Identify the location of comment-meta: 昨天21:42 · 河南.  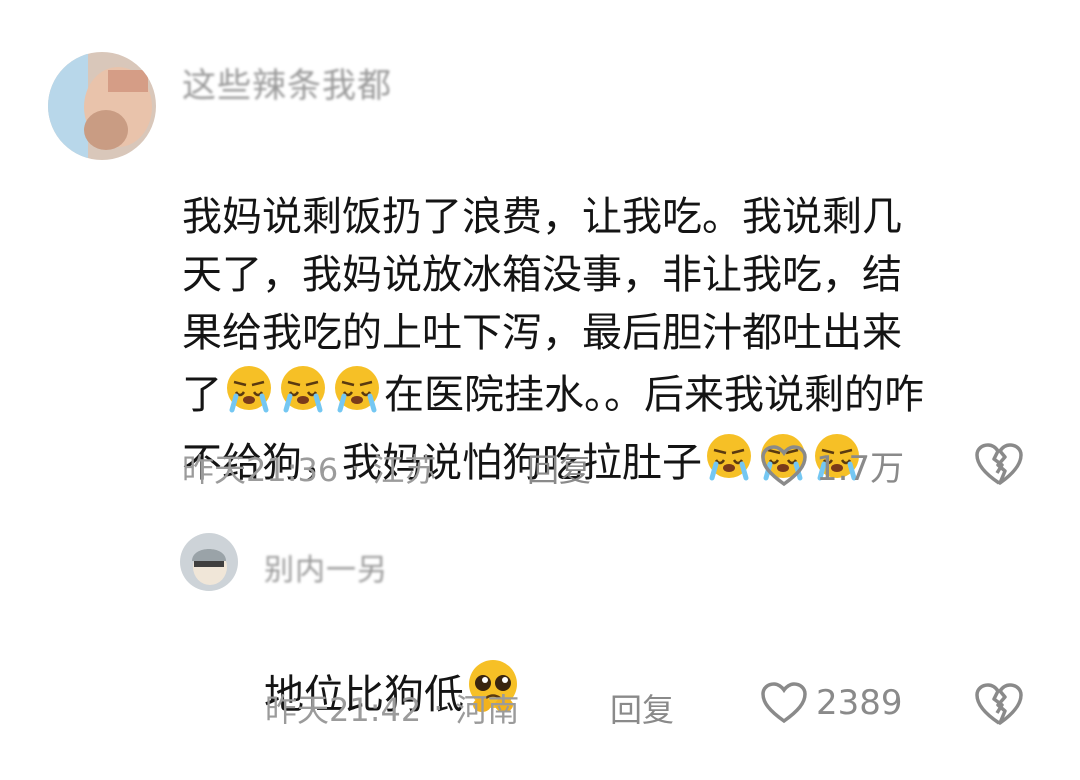
(392, 708).